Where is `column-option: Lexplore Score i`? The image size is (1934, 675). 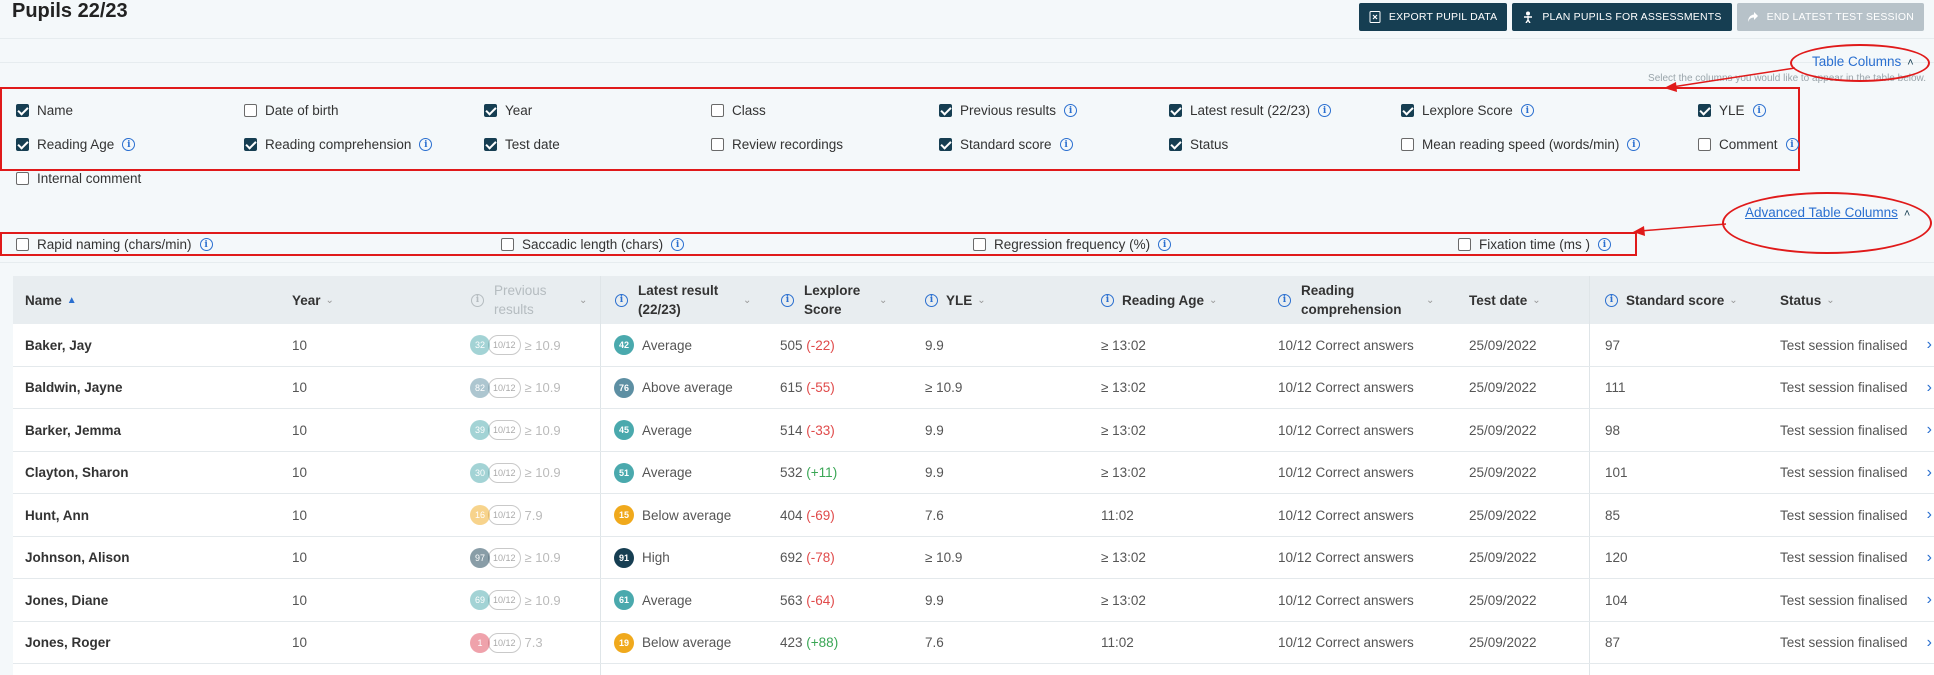
column-option: Lexplore Score i is located at coordinates (1467, 110).